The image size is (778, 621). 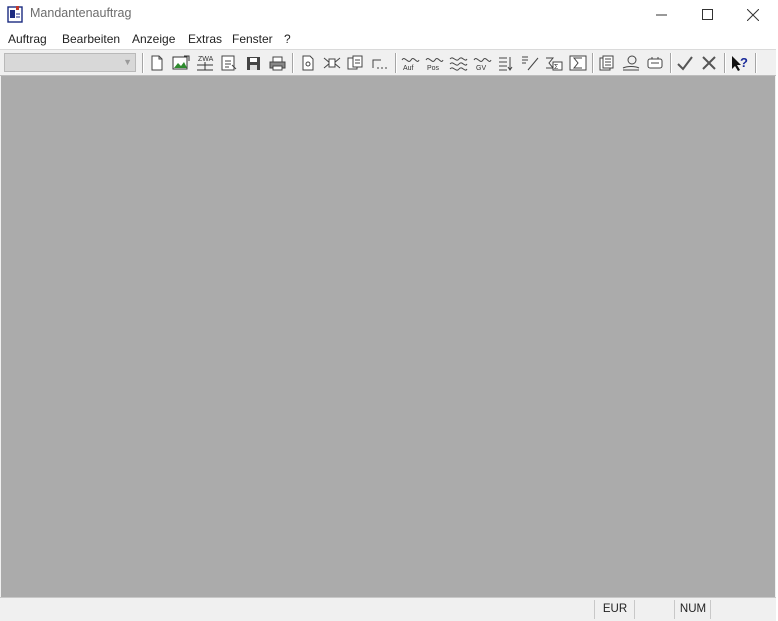 I want to click on export-icon, so click(x=229, y=63).